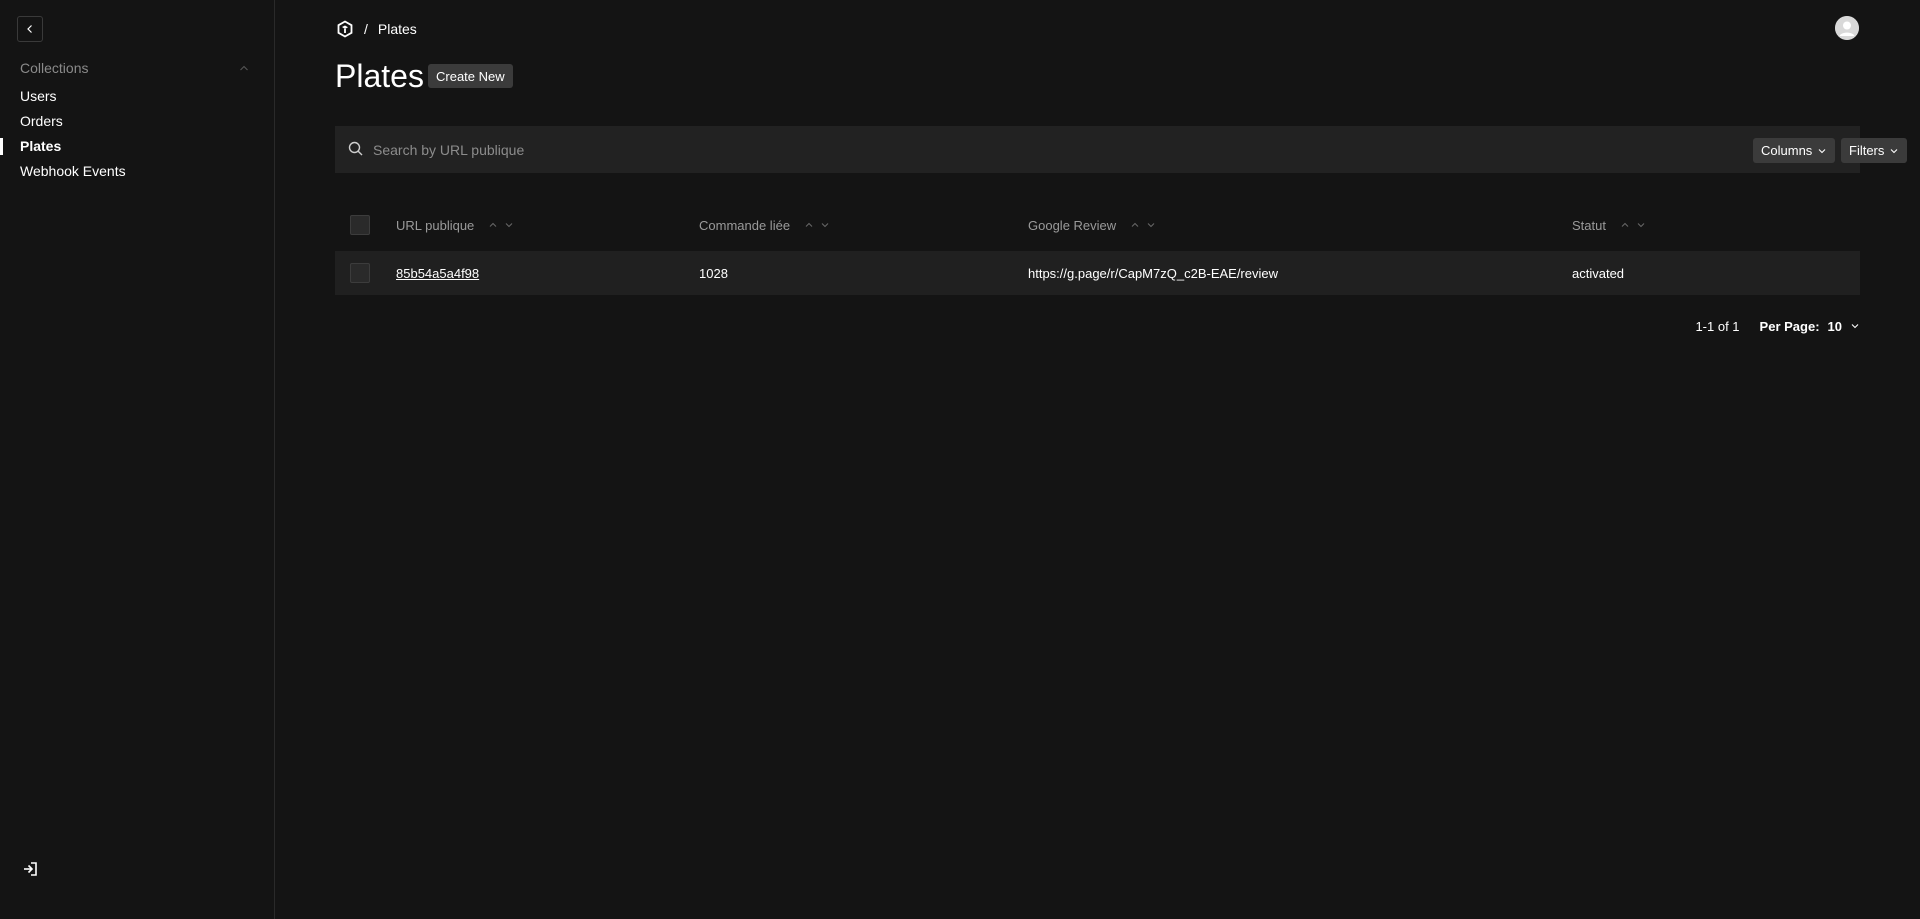 This screenshot has height=919, width=1920. I want to click on cell-url-publique: 85b54a5a4f98, so click(437, 273).